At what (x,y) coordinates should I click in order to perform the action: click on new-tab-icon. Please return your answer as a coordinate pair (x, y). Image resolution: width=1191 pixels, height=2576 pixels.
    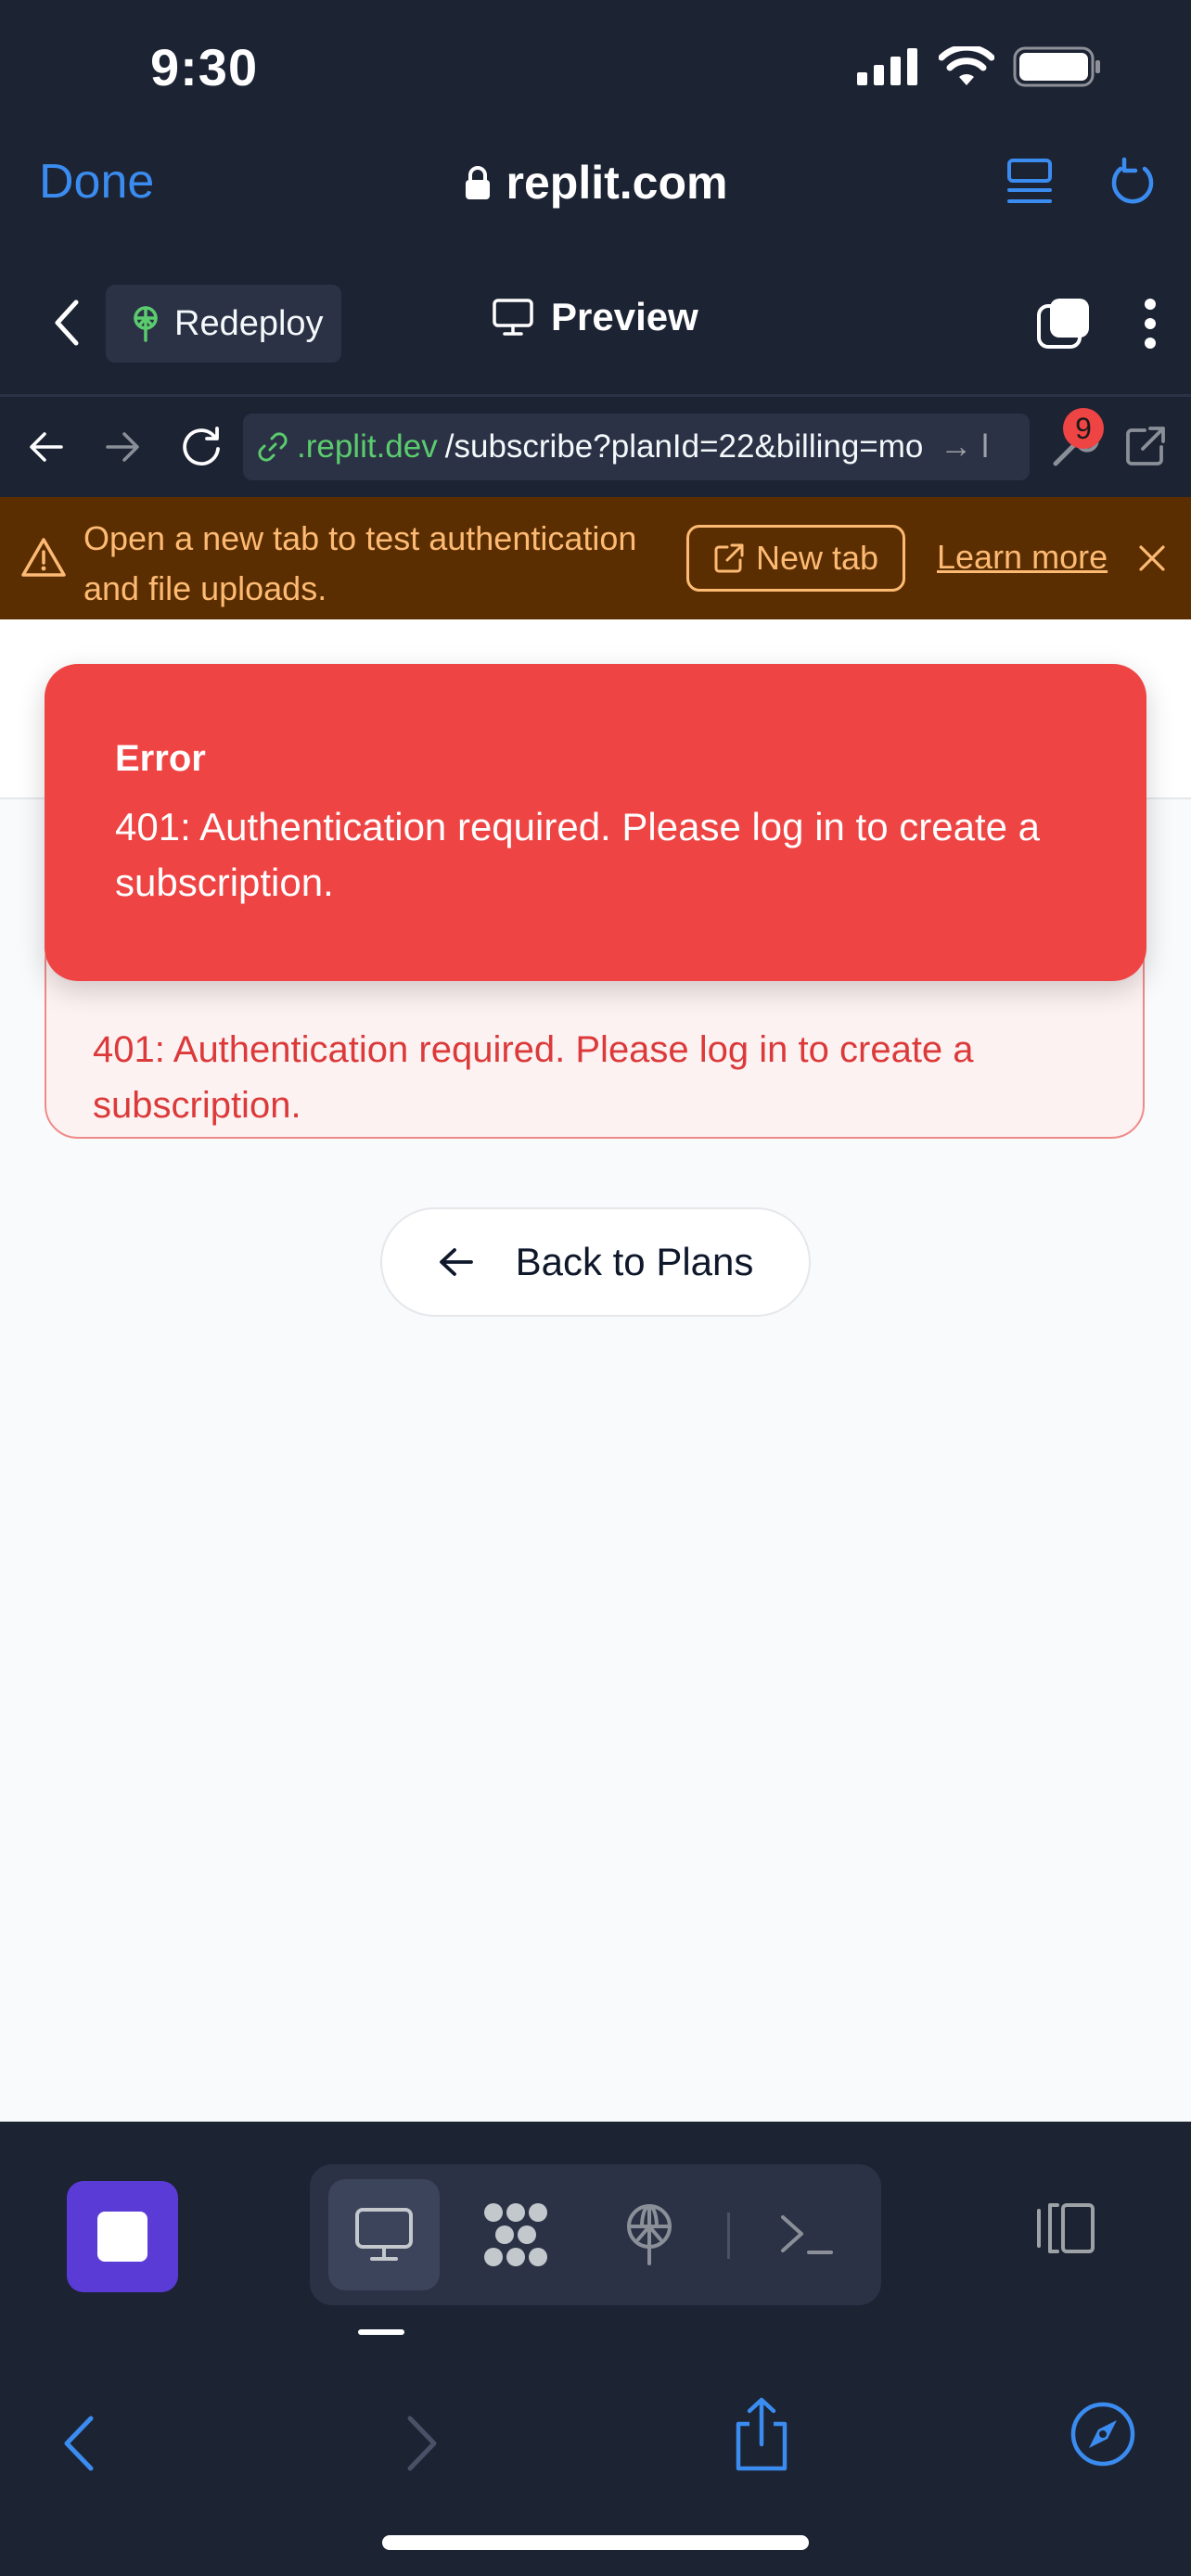
    Looking at the image, I should click on (729, 558).